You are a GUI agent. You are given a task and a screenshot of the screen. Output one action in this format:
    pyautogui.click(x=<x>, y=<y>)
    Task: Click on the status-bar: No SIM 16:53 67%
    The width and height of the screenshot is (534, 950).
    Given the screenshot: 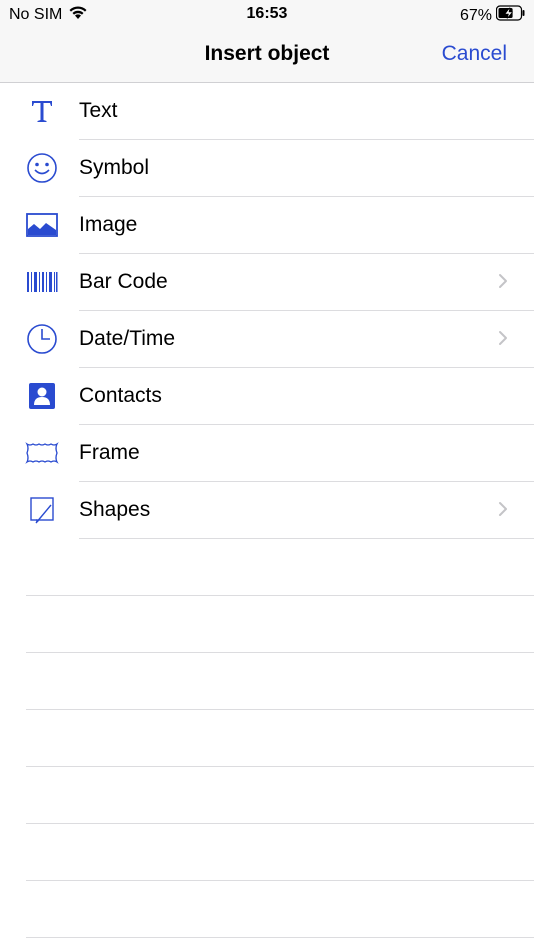 What is the action you would take?
    pyautogui.click(x=267, y=14)
    